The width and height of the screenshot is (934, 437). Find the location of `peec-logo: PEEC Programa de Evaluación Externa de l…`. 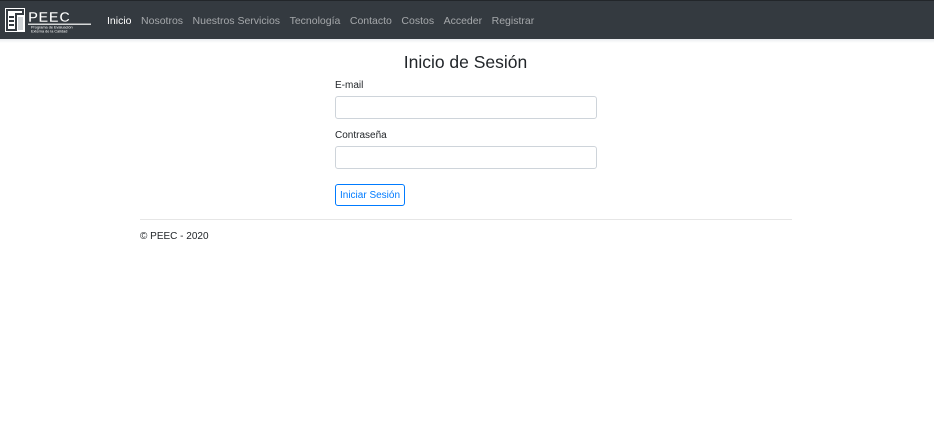

peec-logo: PEEC Programa de Evaluación Externa de l… is located at coordinates (49, 21).